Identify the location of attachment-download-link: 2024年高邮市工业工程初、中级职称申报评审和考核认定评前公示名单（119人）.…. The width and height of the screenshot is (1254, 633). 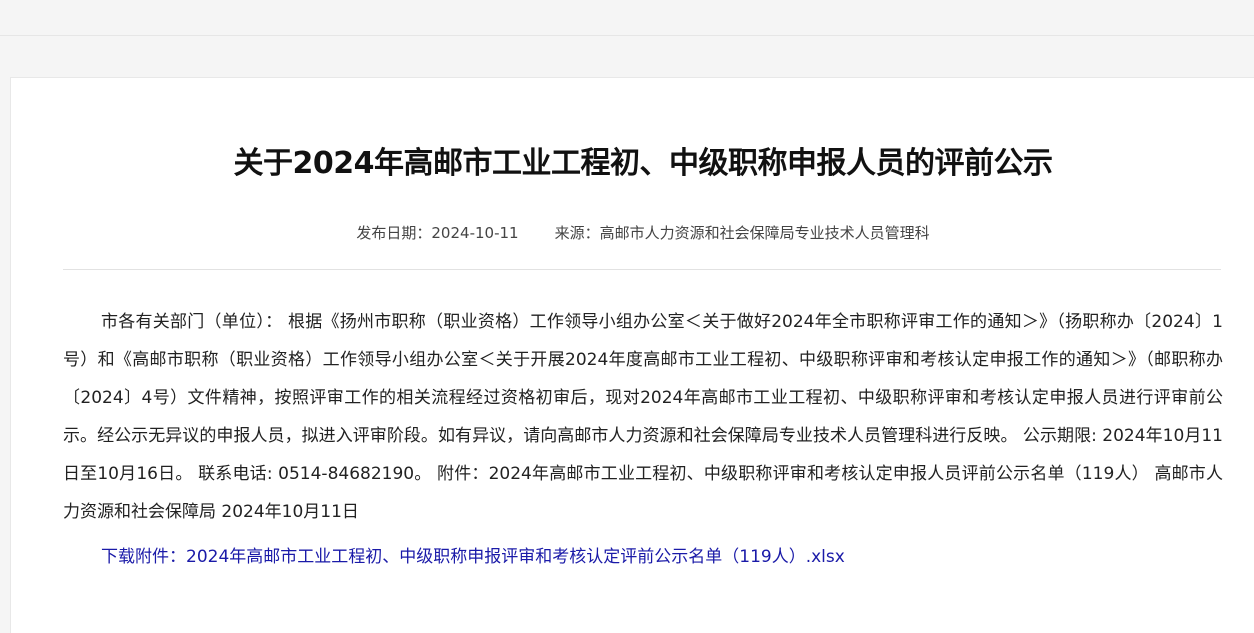
(515, 557).